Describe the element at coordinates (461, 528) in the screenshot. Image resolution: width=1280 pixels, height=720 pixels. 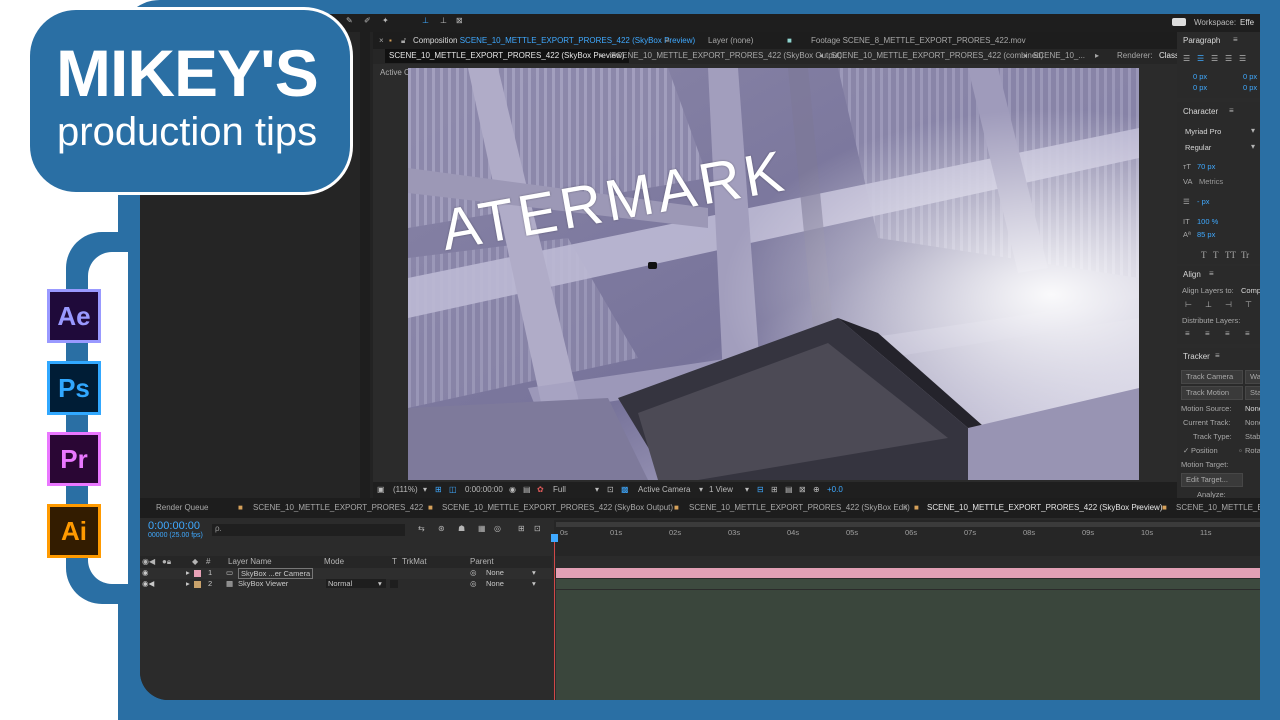
I see `shy-layers-icon: ☗` at that location.